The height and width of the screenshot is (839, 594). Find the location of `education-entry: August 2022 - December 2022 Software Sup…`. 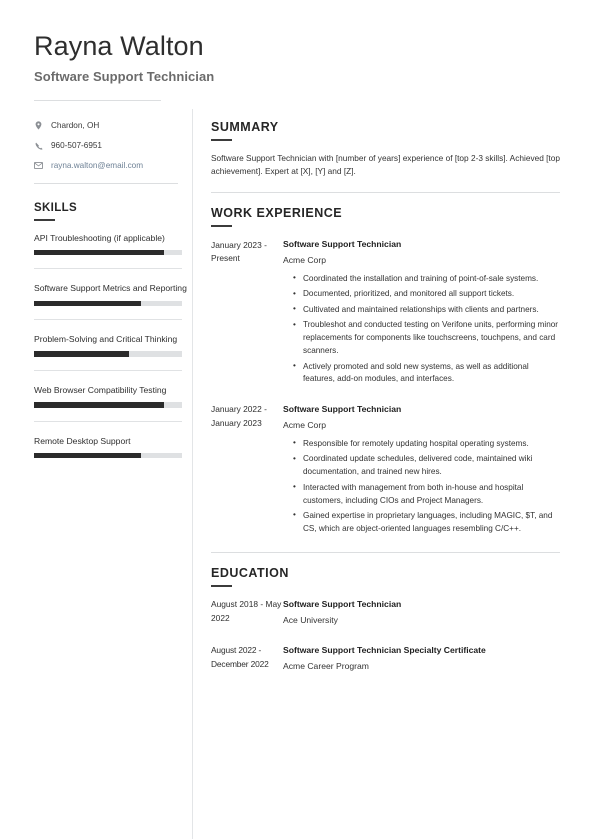

education-entry: August 2022 - December 2022 Software Sup… is located at coordinates (385, 658).